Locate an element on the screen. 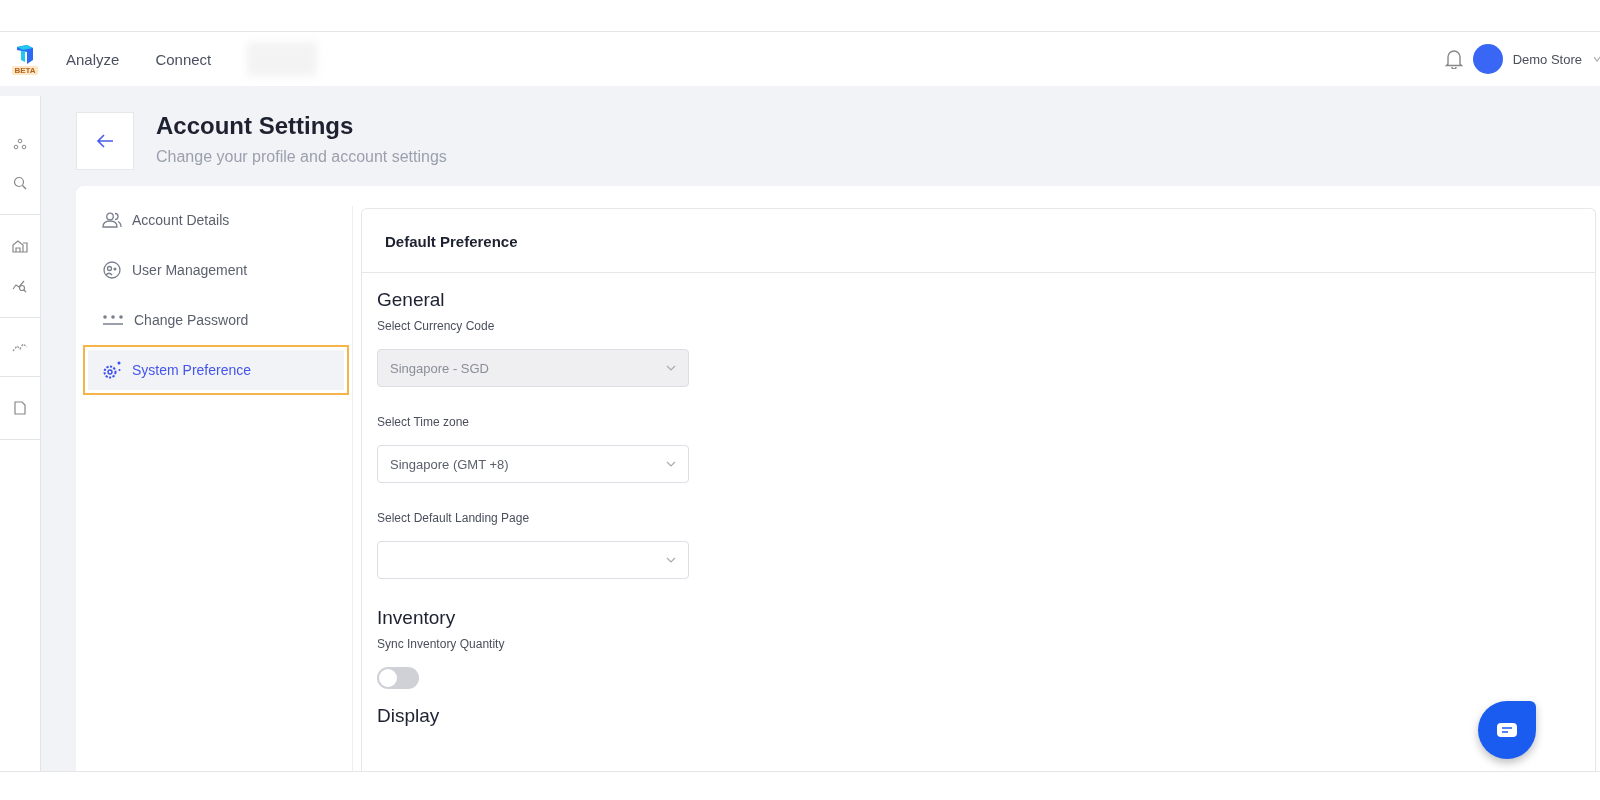 This screenshot has width=1600, height=800. nav-link: Analyze is located at coordinates (93, 59).